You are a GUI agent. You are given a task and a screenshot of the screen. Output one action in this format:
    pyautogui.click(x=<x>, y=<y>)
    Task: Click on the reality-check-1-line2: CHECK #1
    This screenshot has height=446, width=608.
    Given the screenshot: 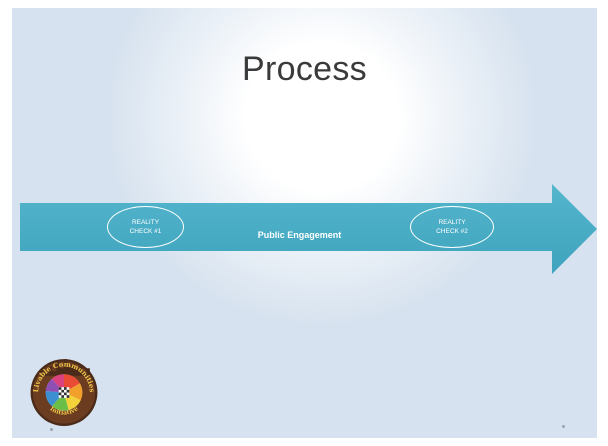 What is the action you would take?
    pyautogui.click(x=145, y=231)
    